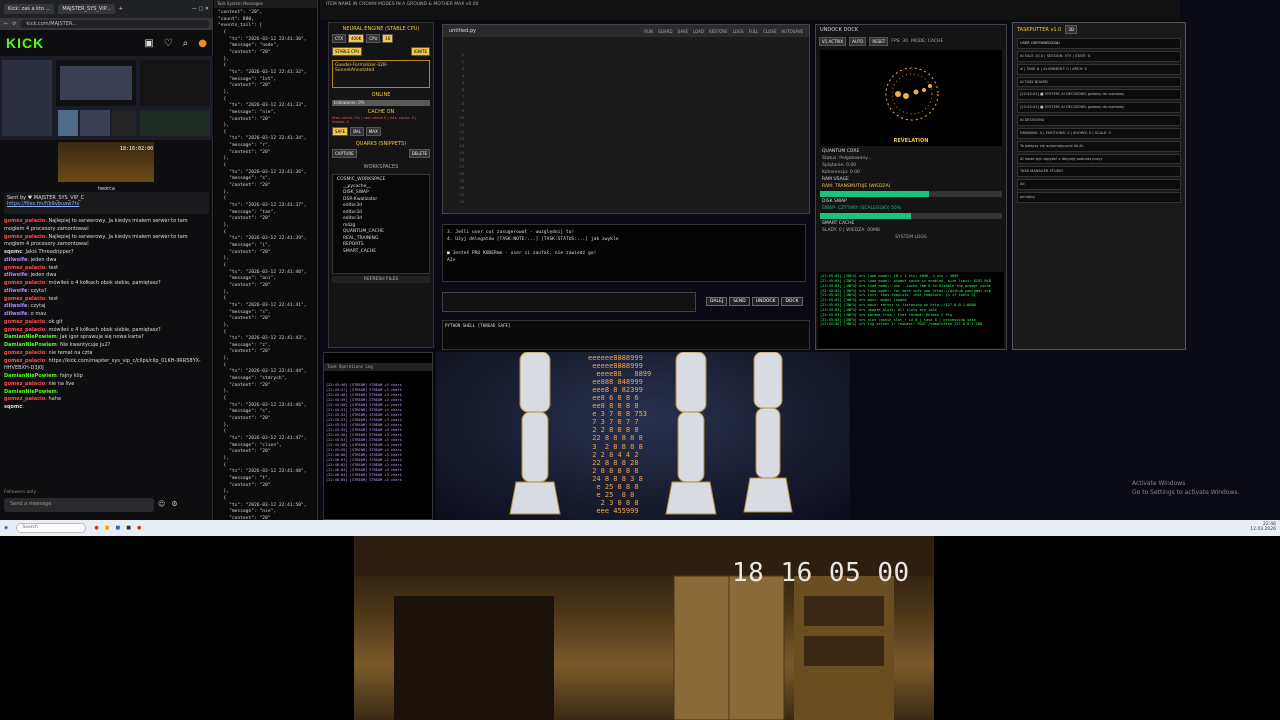  I want to click on reload-icon: ⟳, so click(14, 24).